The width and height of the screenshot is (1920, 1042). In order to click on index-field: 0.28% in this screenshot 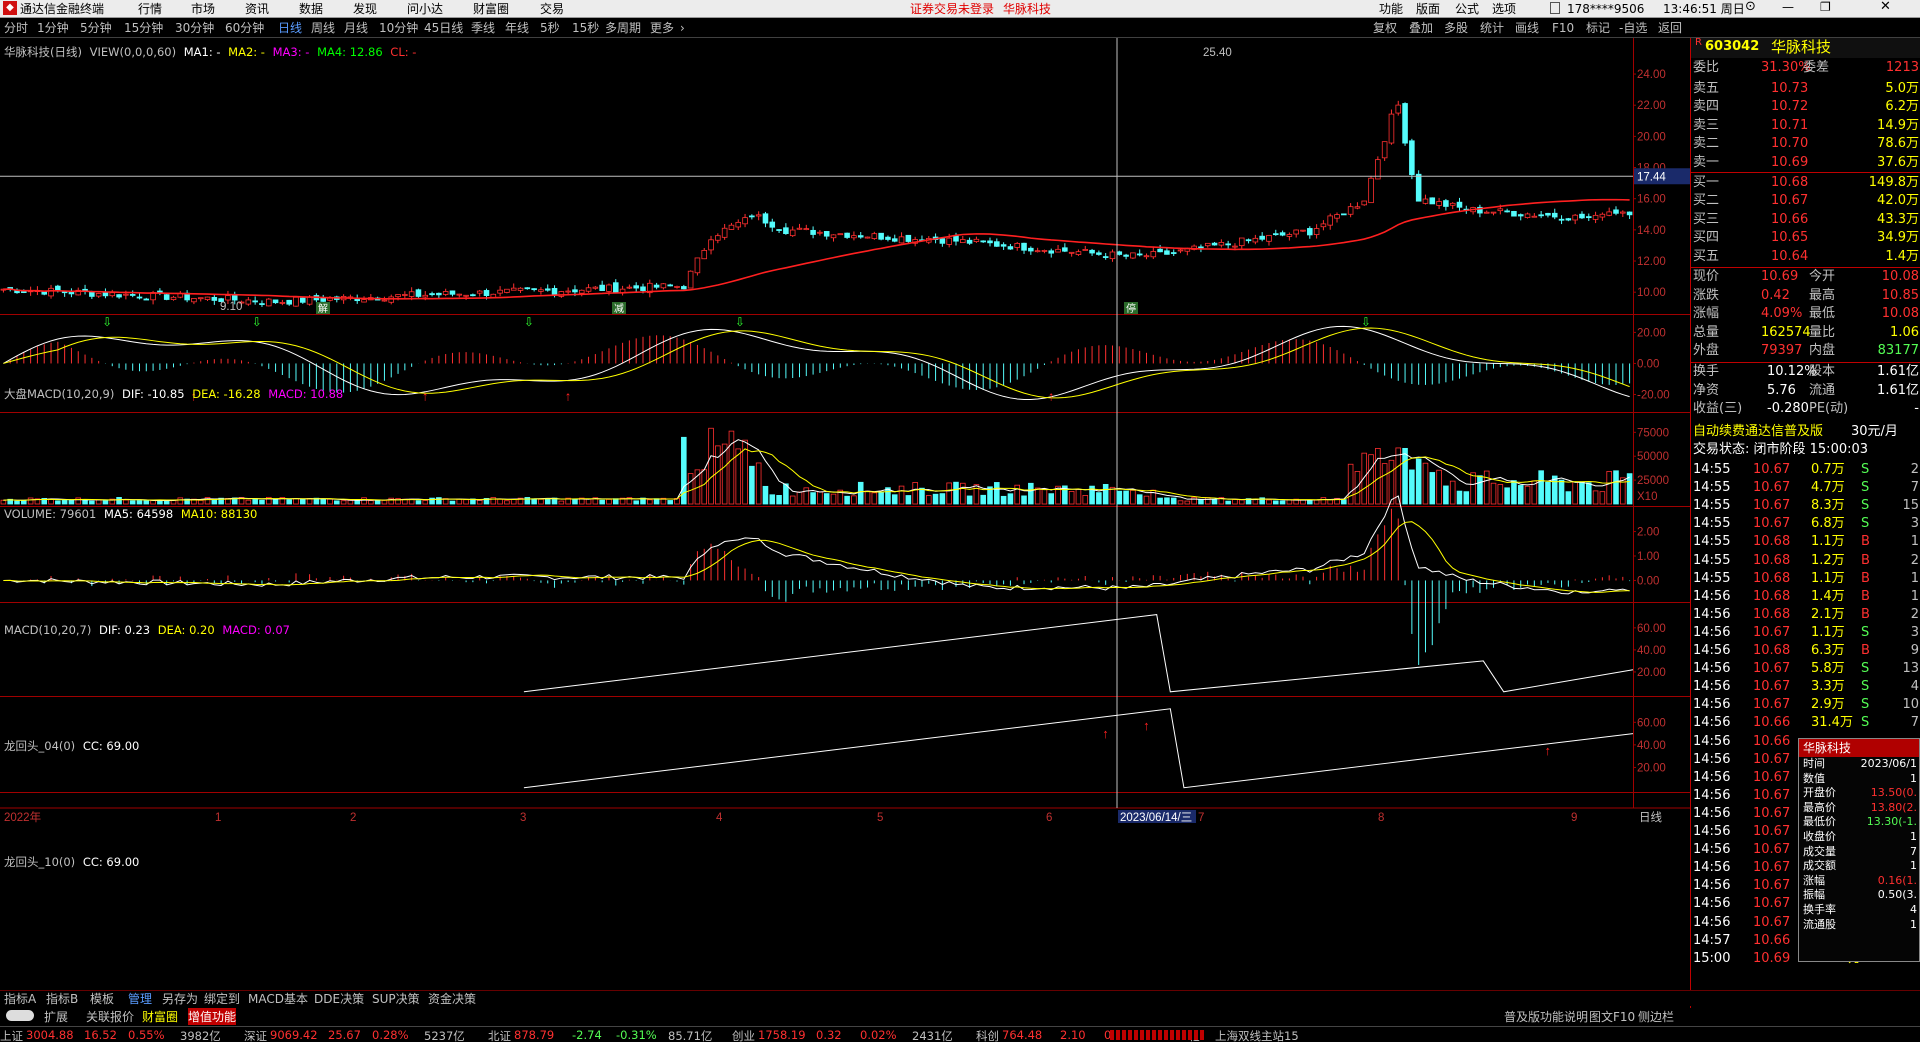, I will do `click(390, 1035)`.